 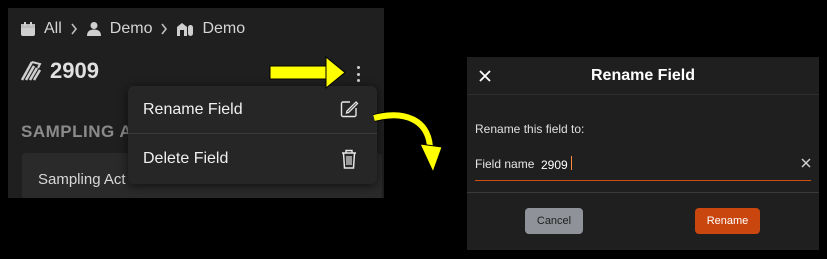 I want to click on text-cursor, so click(x=571, y=163).